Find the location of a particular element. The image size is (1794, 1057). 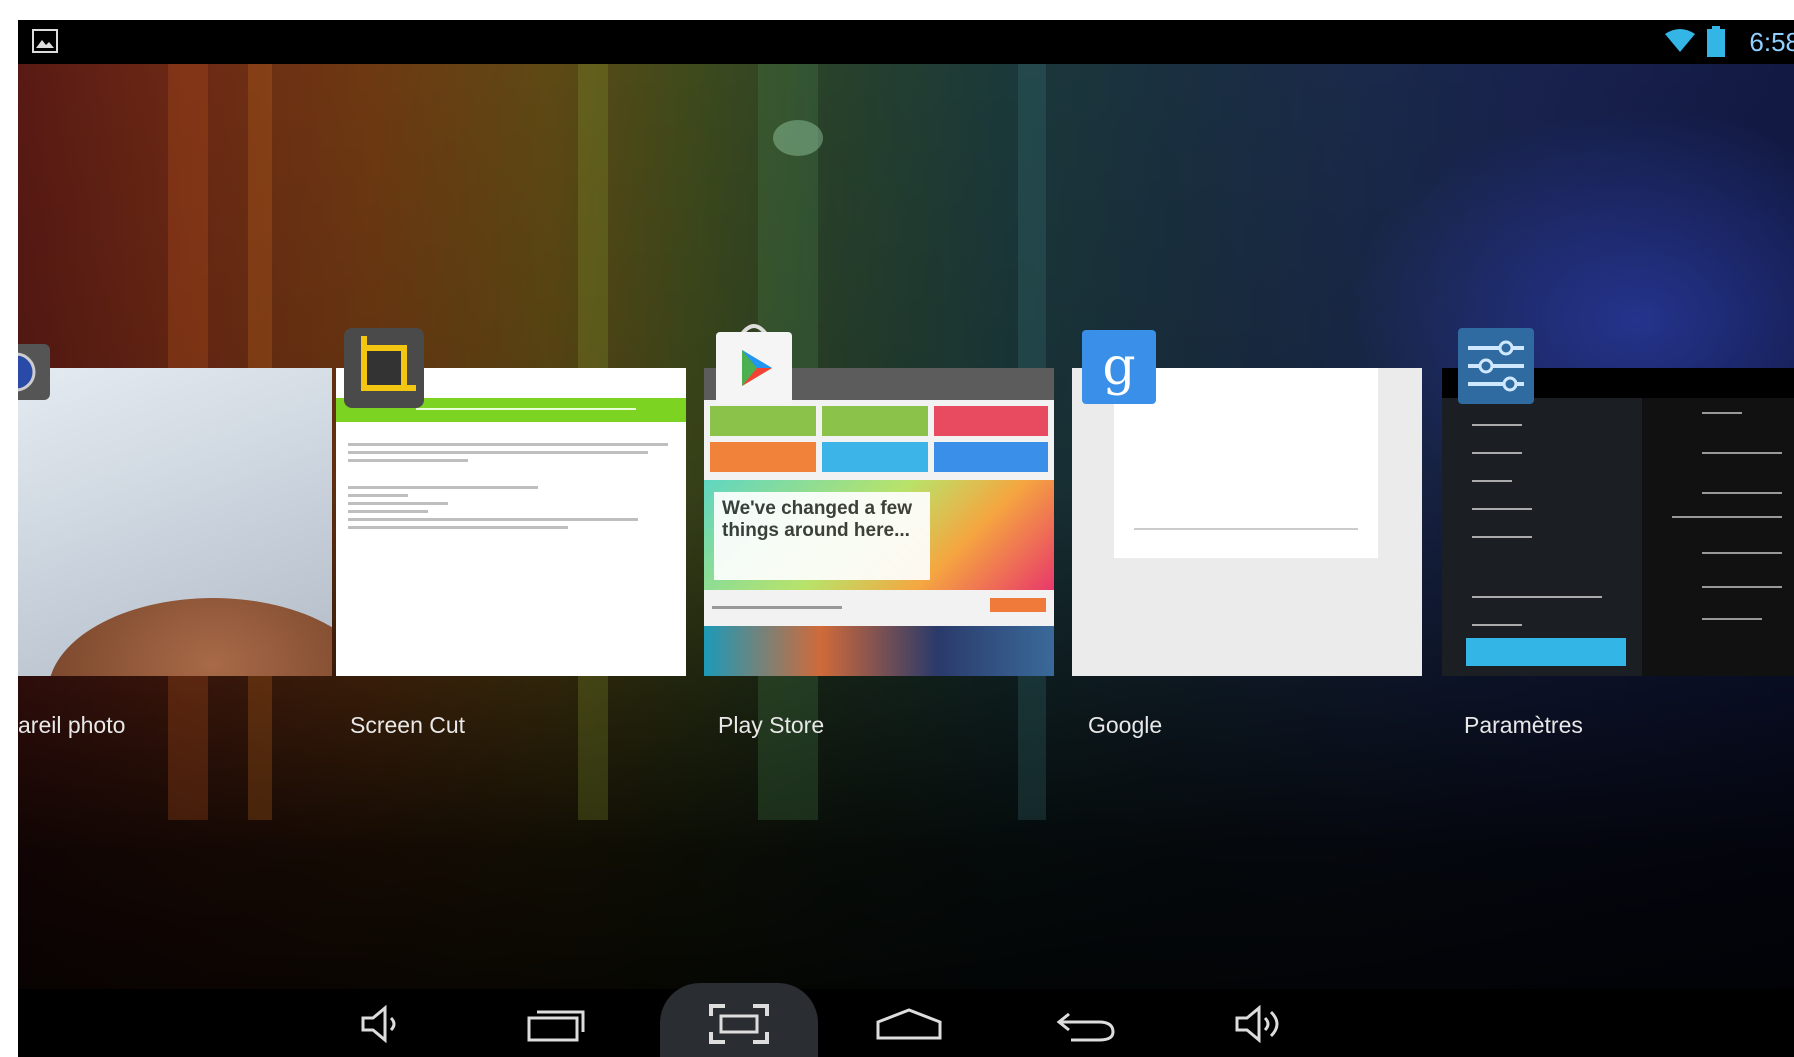

screenshot-icon is located at coordinates (739, 1024).